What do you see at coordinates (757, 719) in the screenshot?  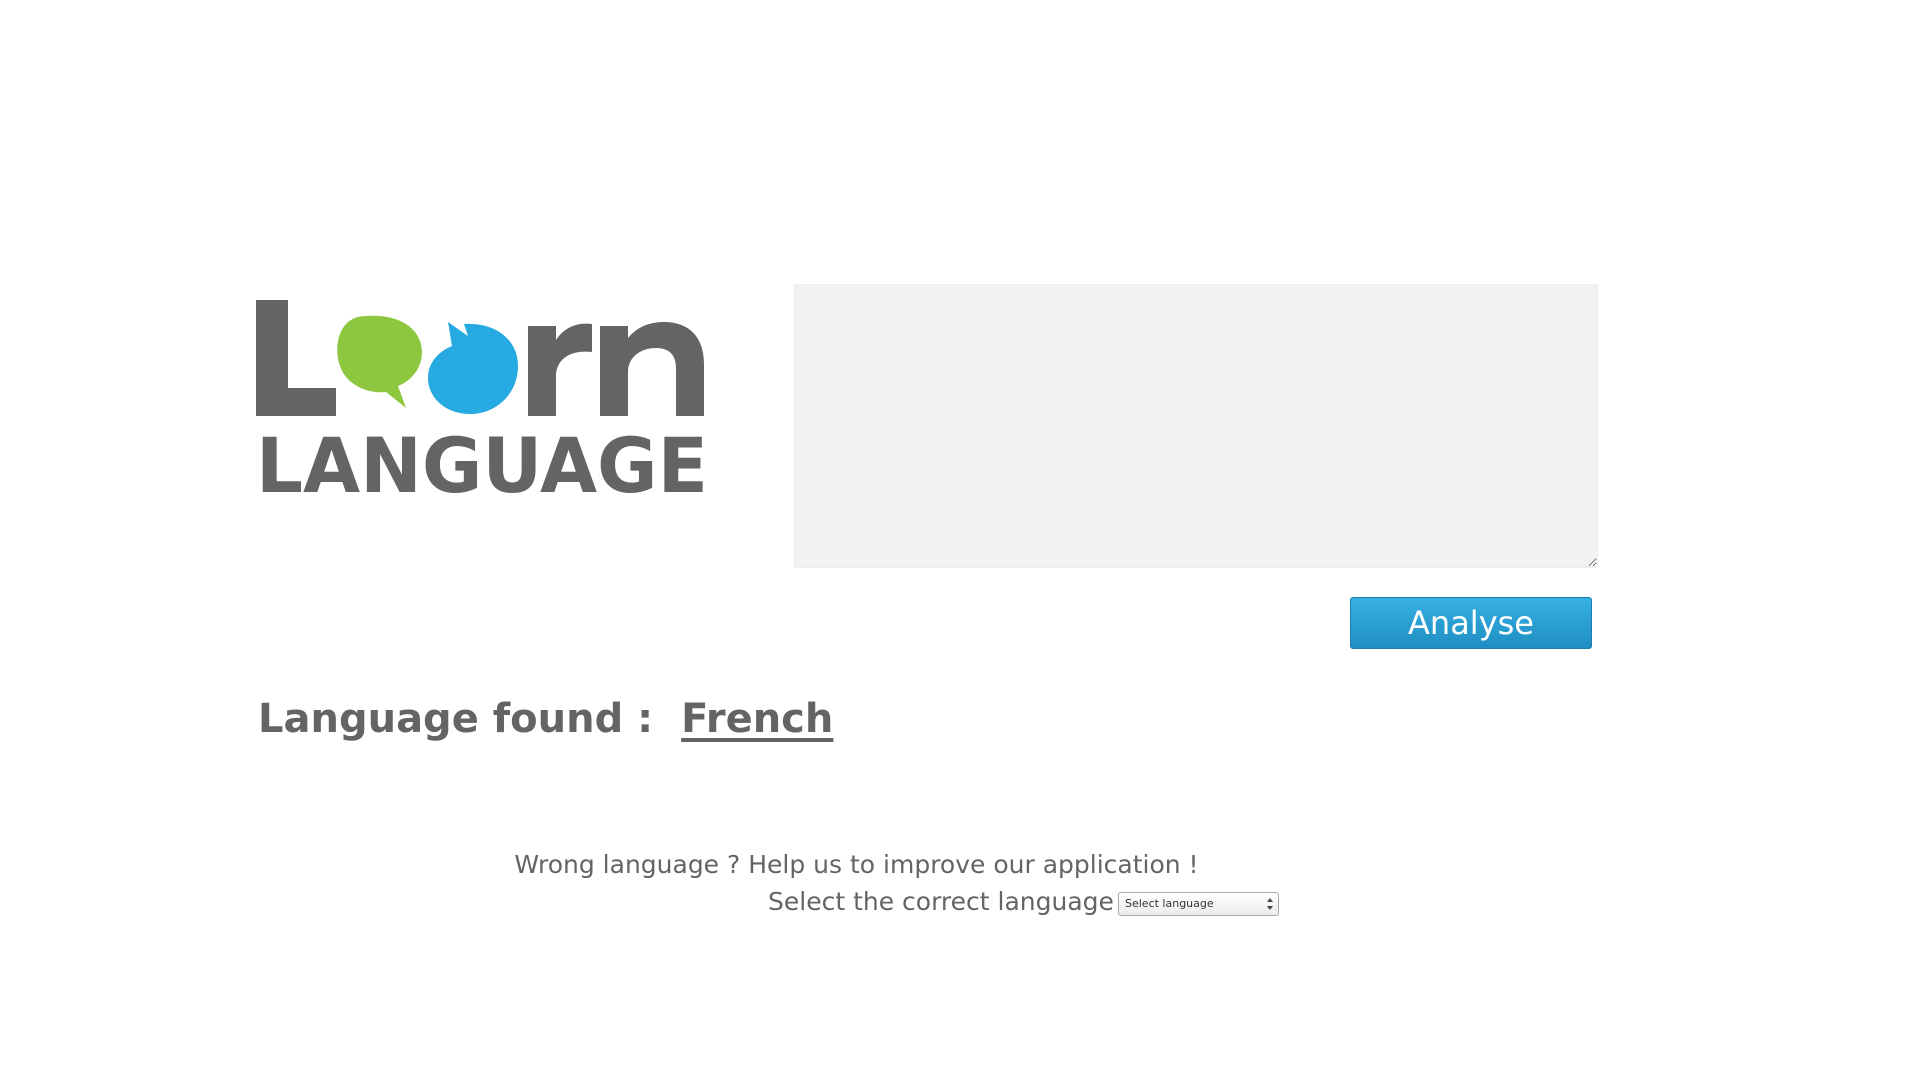 I see `detected-language: French` at bounding box center [757, 719].